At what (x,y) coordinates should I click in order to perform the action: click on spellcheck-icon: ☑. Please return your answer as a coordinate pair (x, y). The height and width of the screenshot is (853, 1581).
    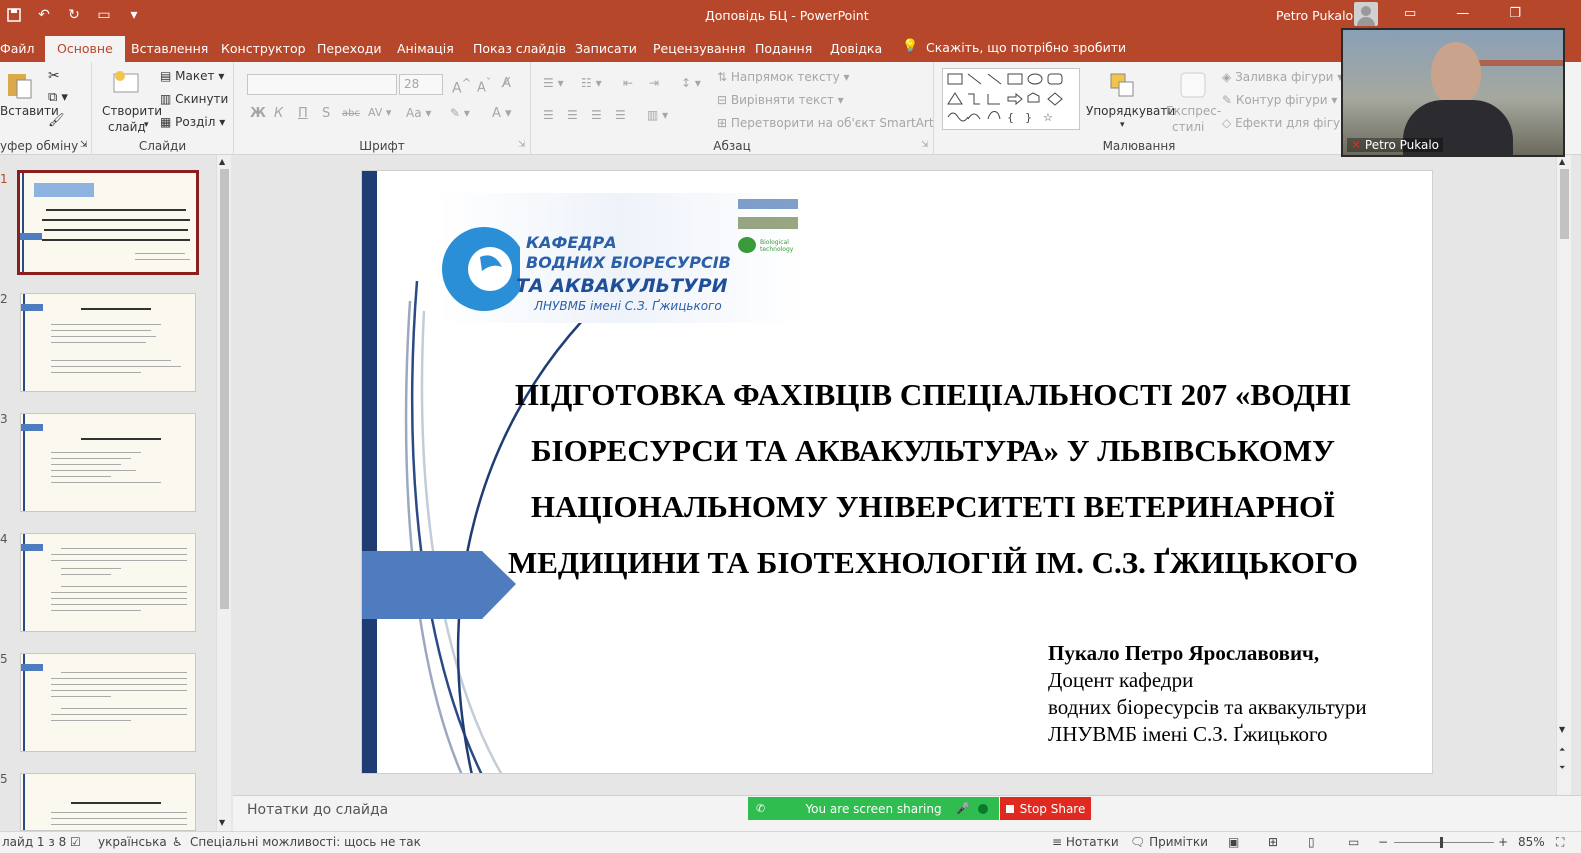
    Looking at the image, I should click on (75, 842).